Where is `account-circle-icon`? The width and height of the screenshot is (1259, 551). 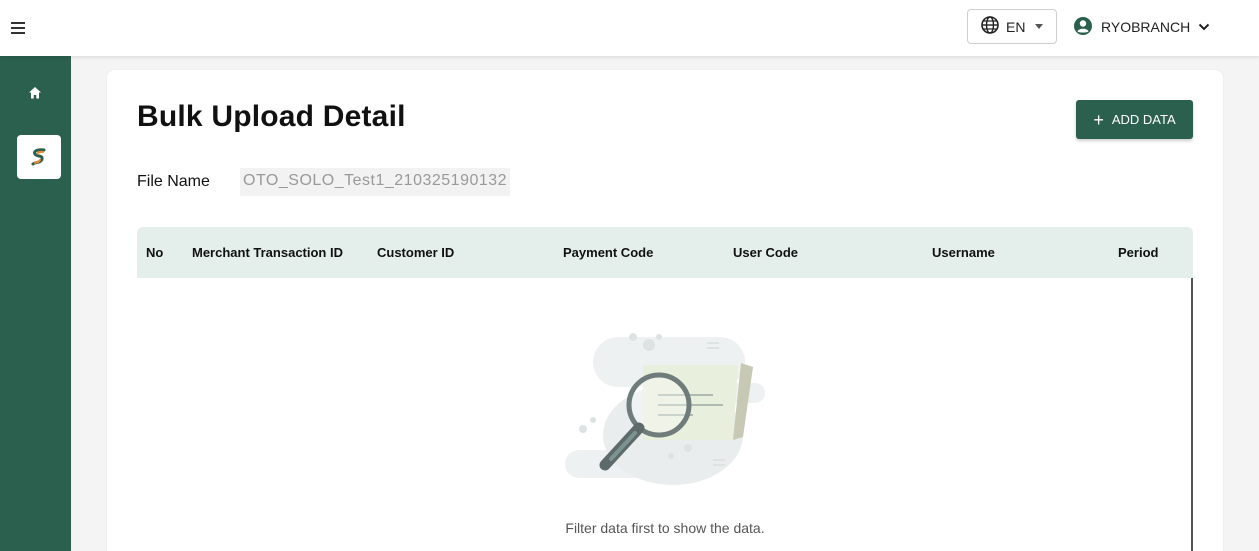 account-circle-icon is located at coordinates (1083, 27).